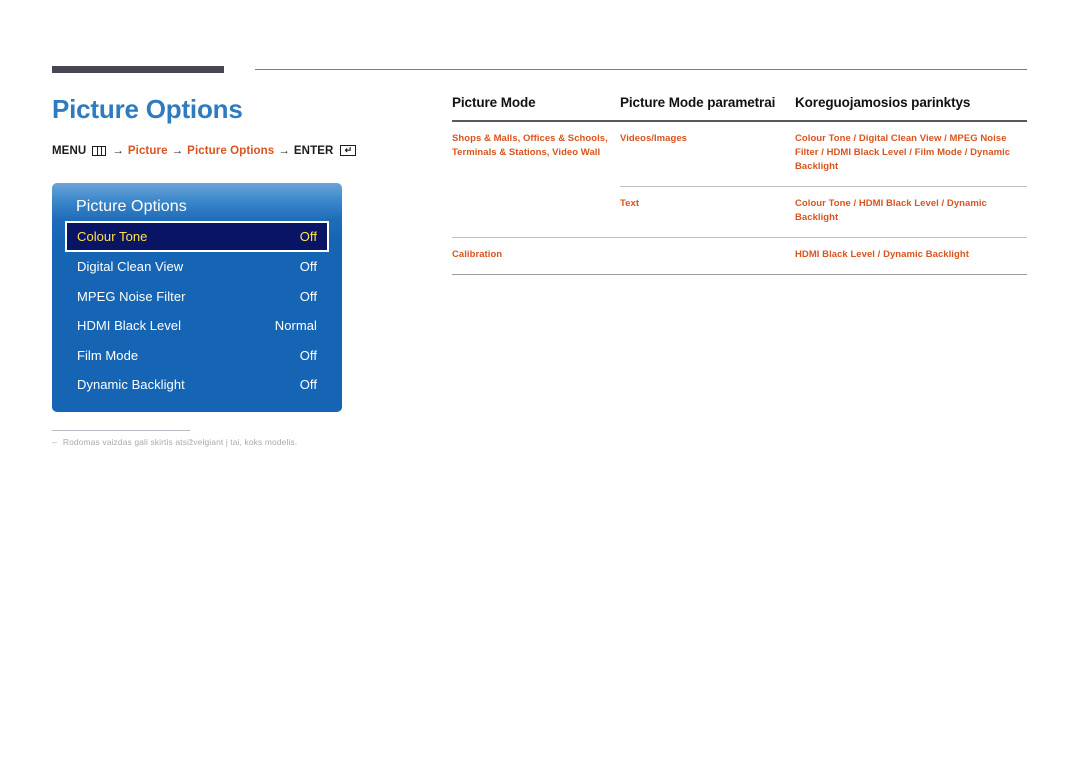  I want to click on breadcrumb-arrow-3: →, so click(284, 150).